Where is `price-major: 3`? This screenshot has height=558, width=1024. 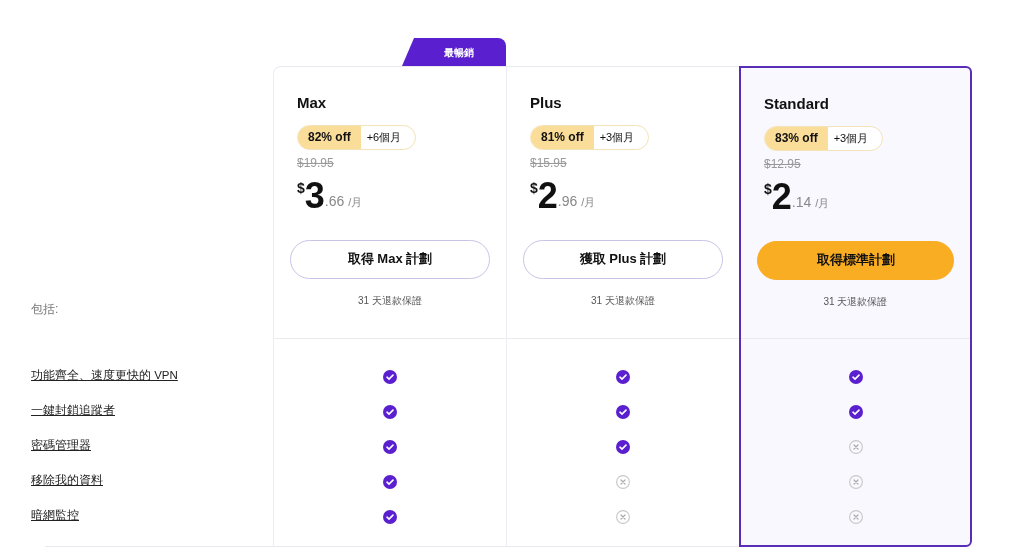 price-major: 3 is located at coordinates (314, 195).